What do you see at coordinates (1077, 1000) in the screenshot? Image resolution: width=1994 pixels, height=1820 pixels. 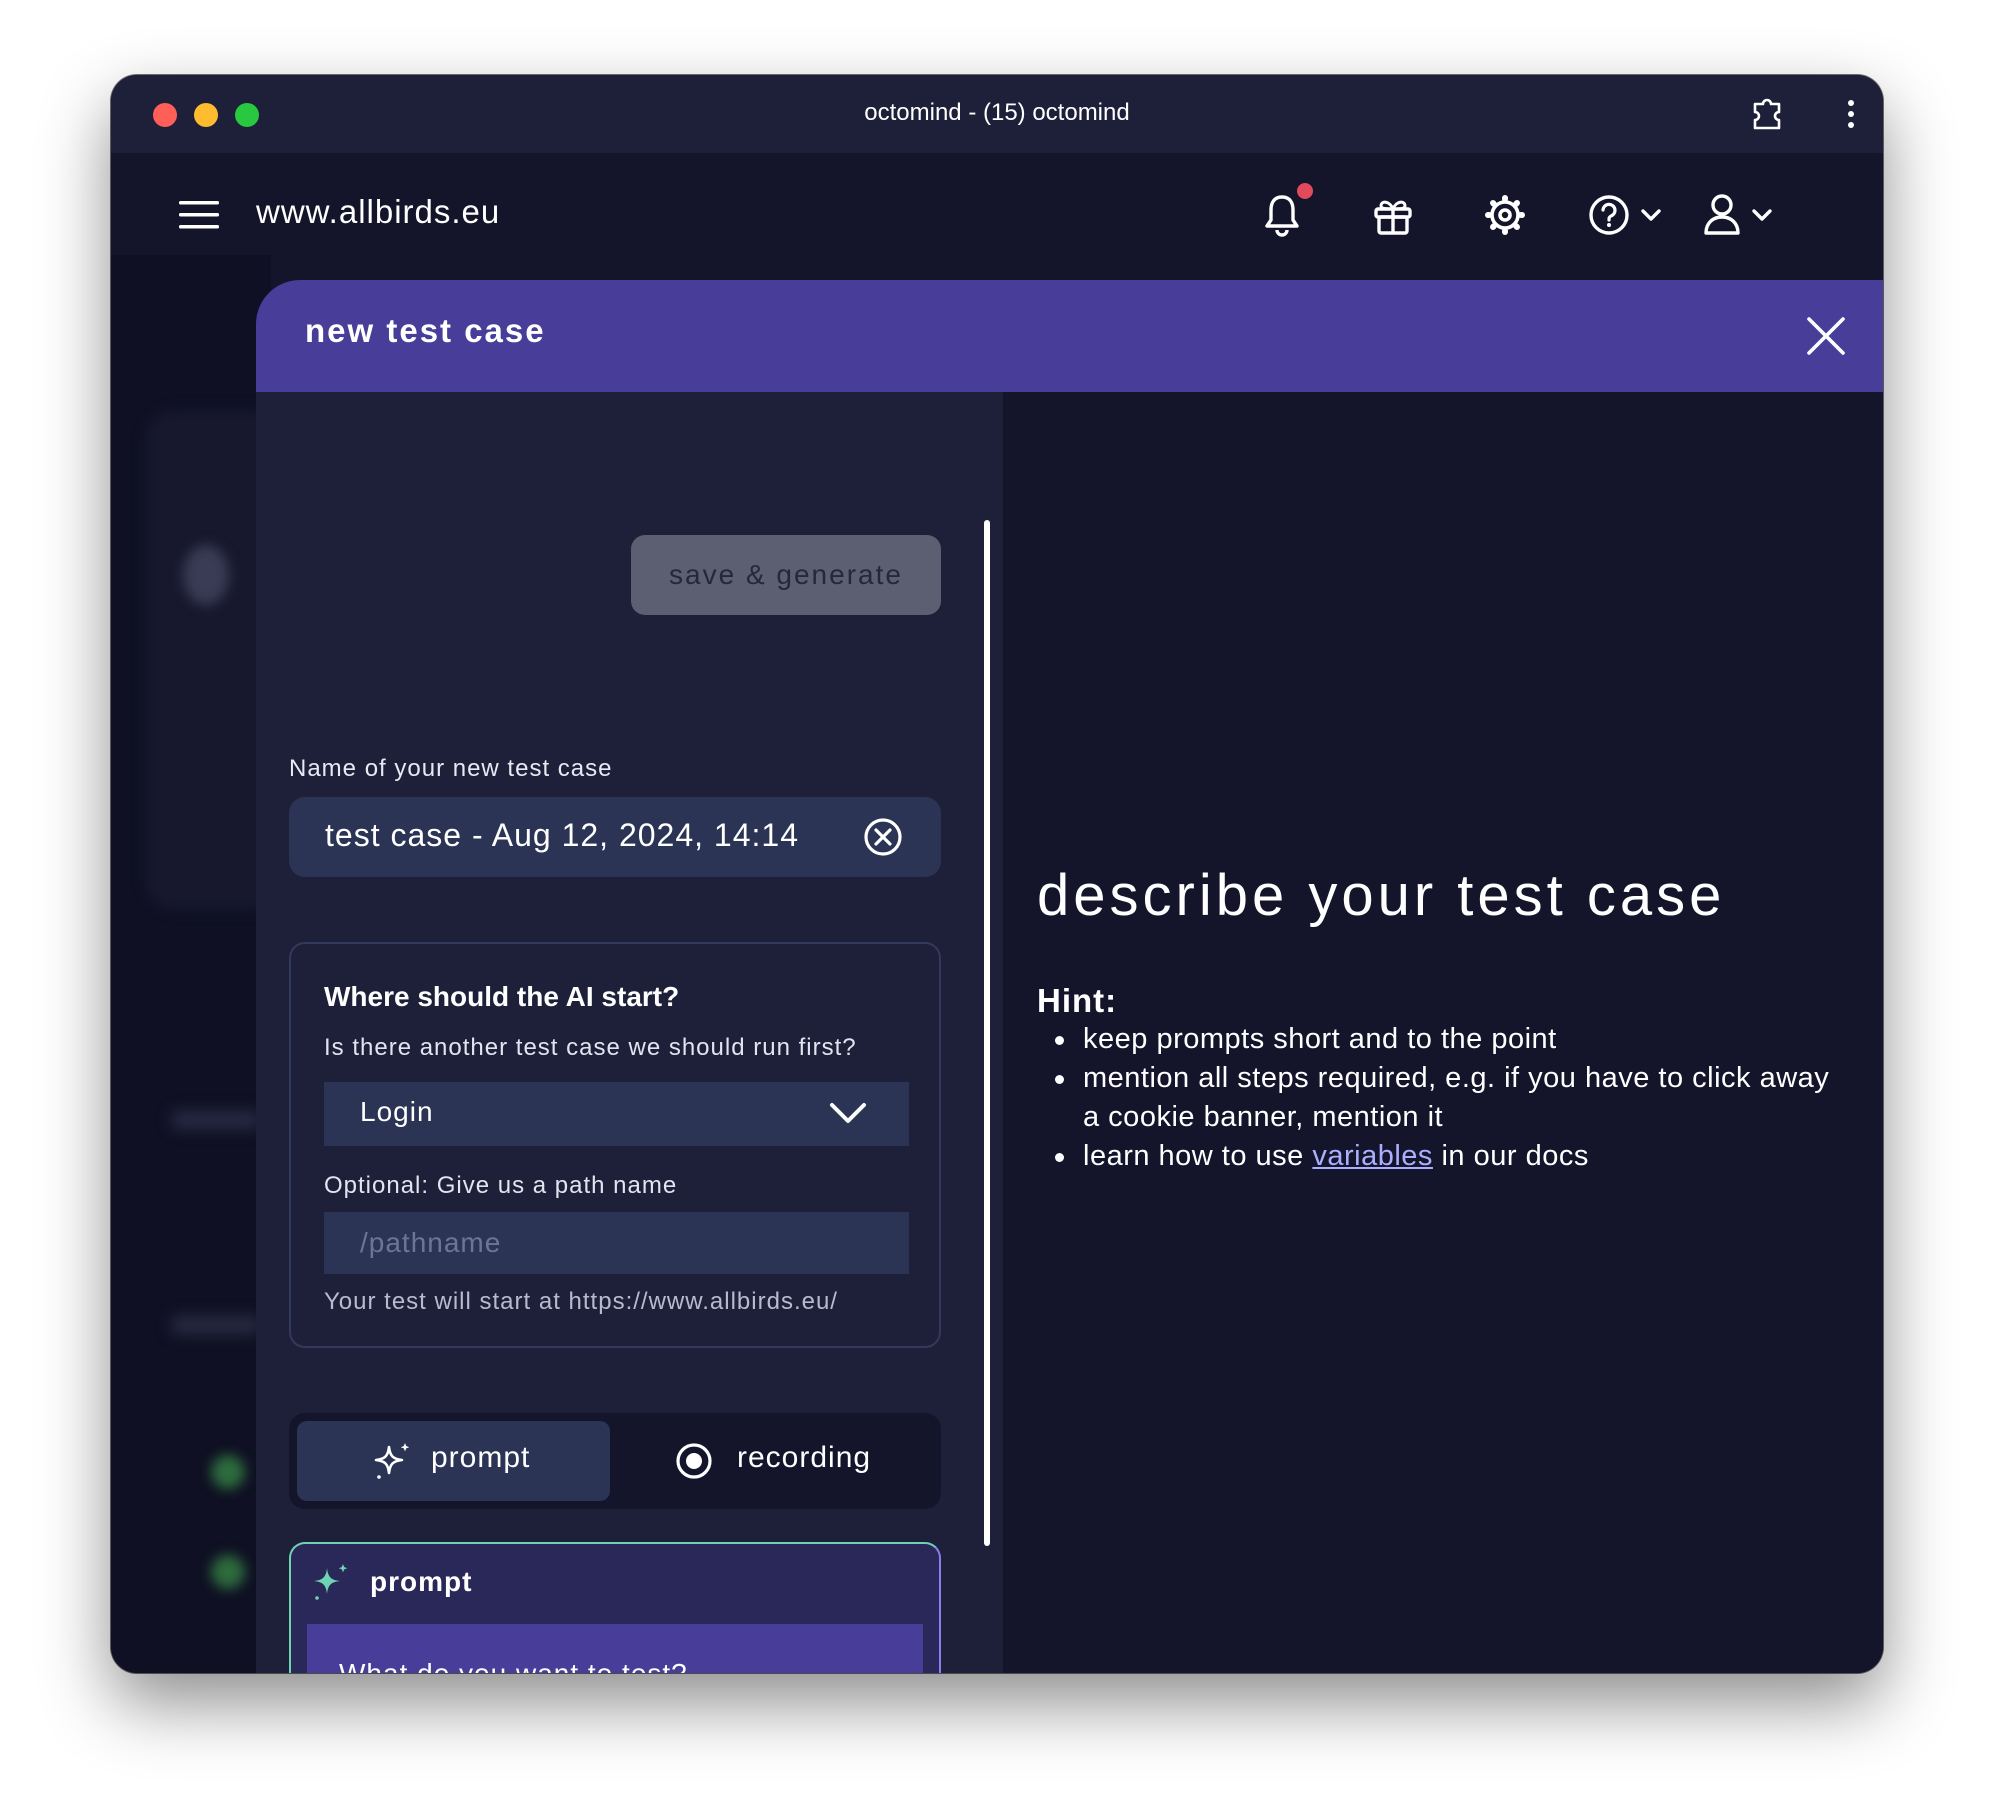 I see `hint-title: Hint:` at bounding box center [1077, 1000].